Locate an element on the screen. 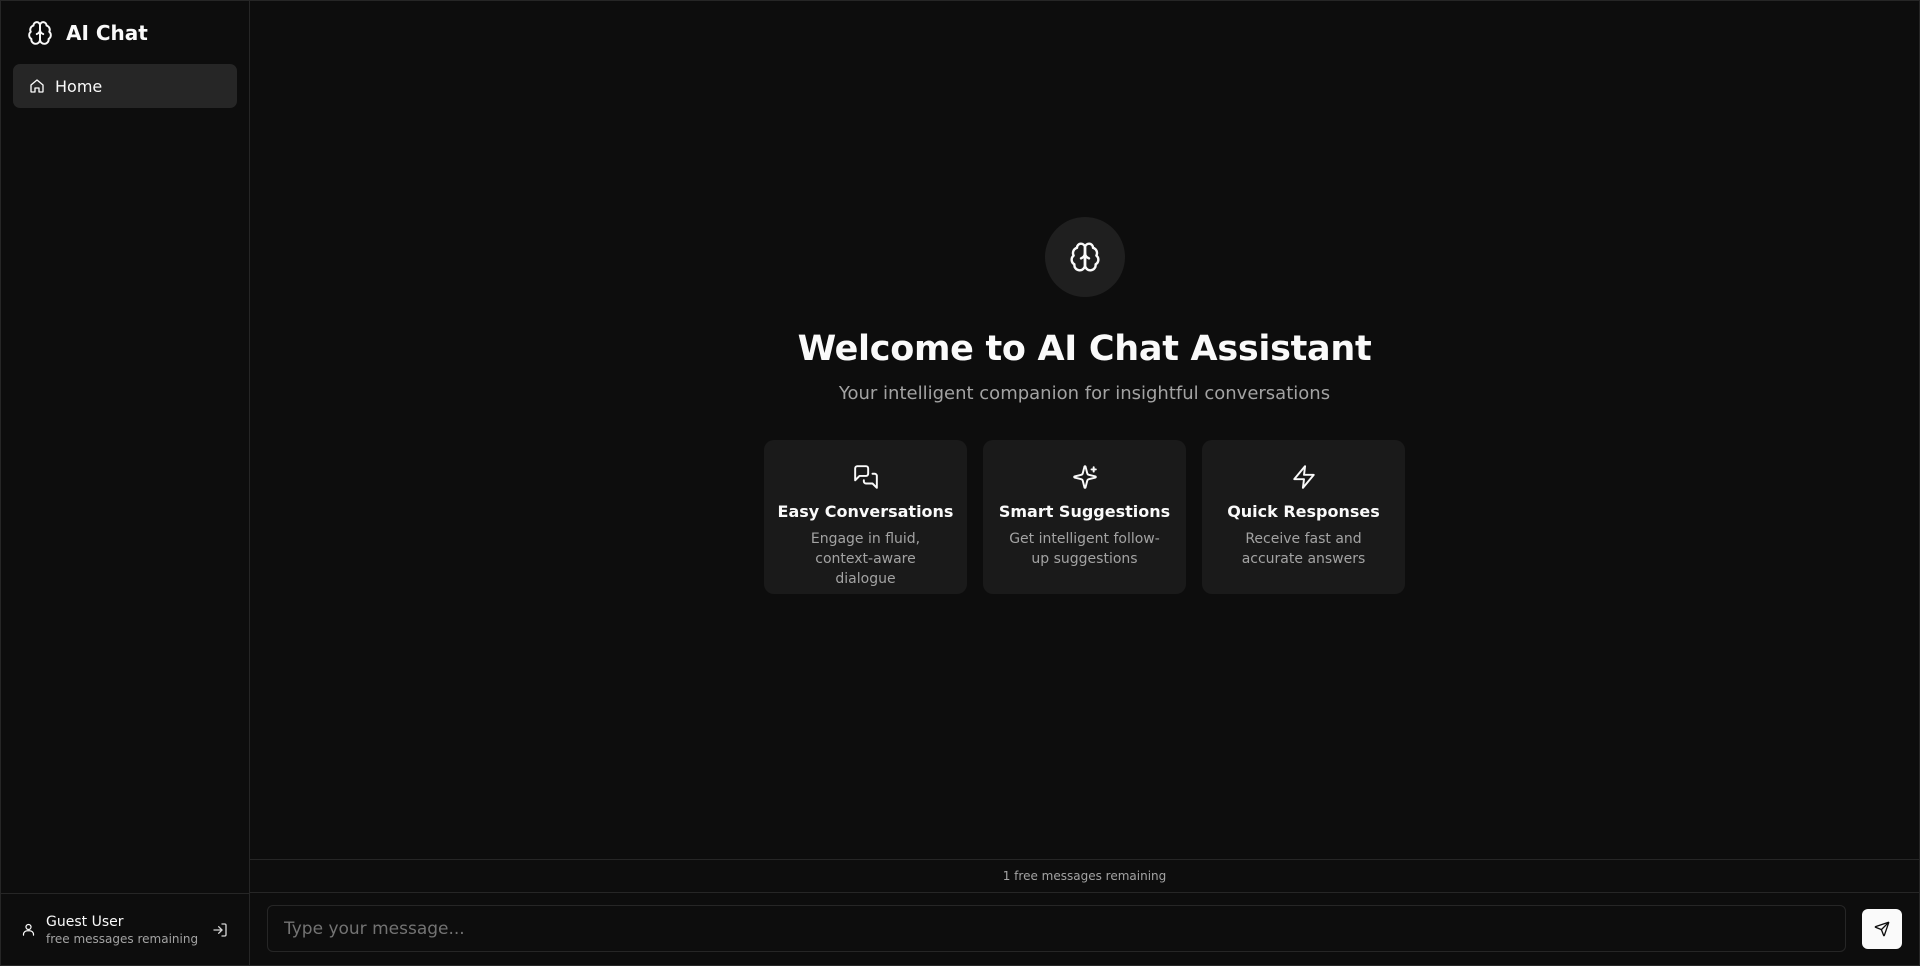 The width and height of the screenshot is (1920, 966). log-in-icon is located at coordinates (220, 930).